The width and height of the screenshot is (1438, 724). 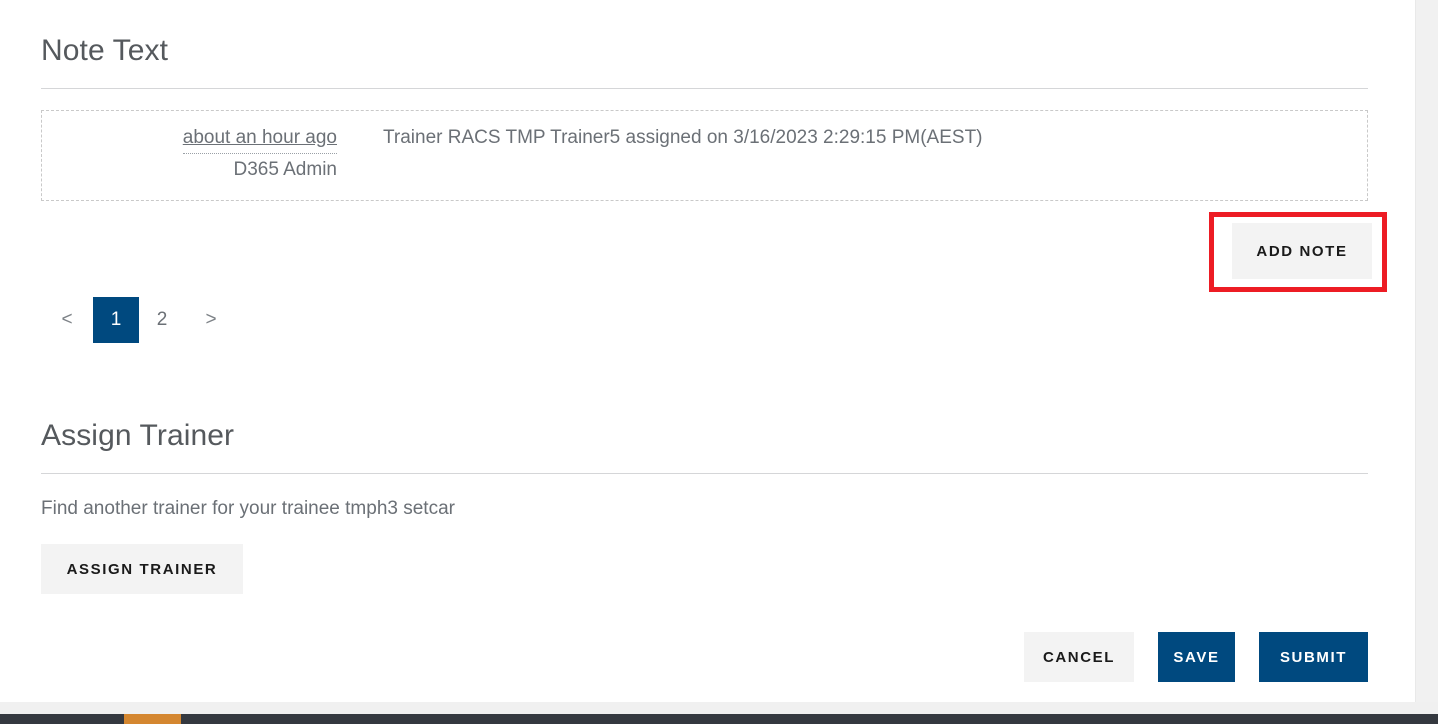 What do you see at coordinates (704, 473) in the screenshot?
I see `assign-section-divider` at bounding box center [704, 473].